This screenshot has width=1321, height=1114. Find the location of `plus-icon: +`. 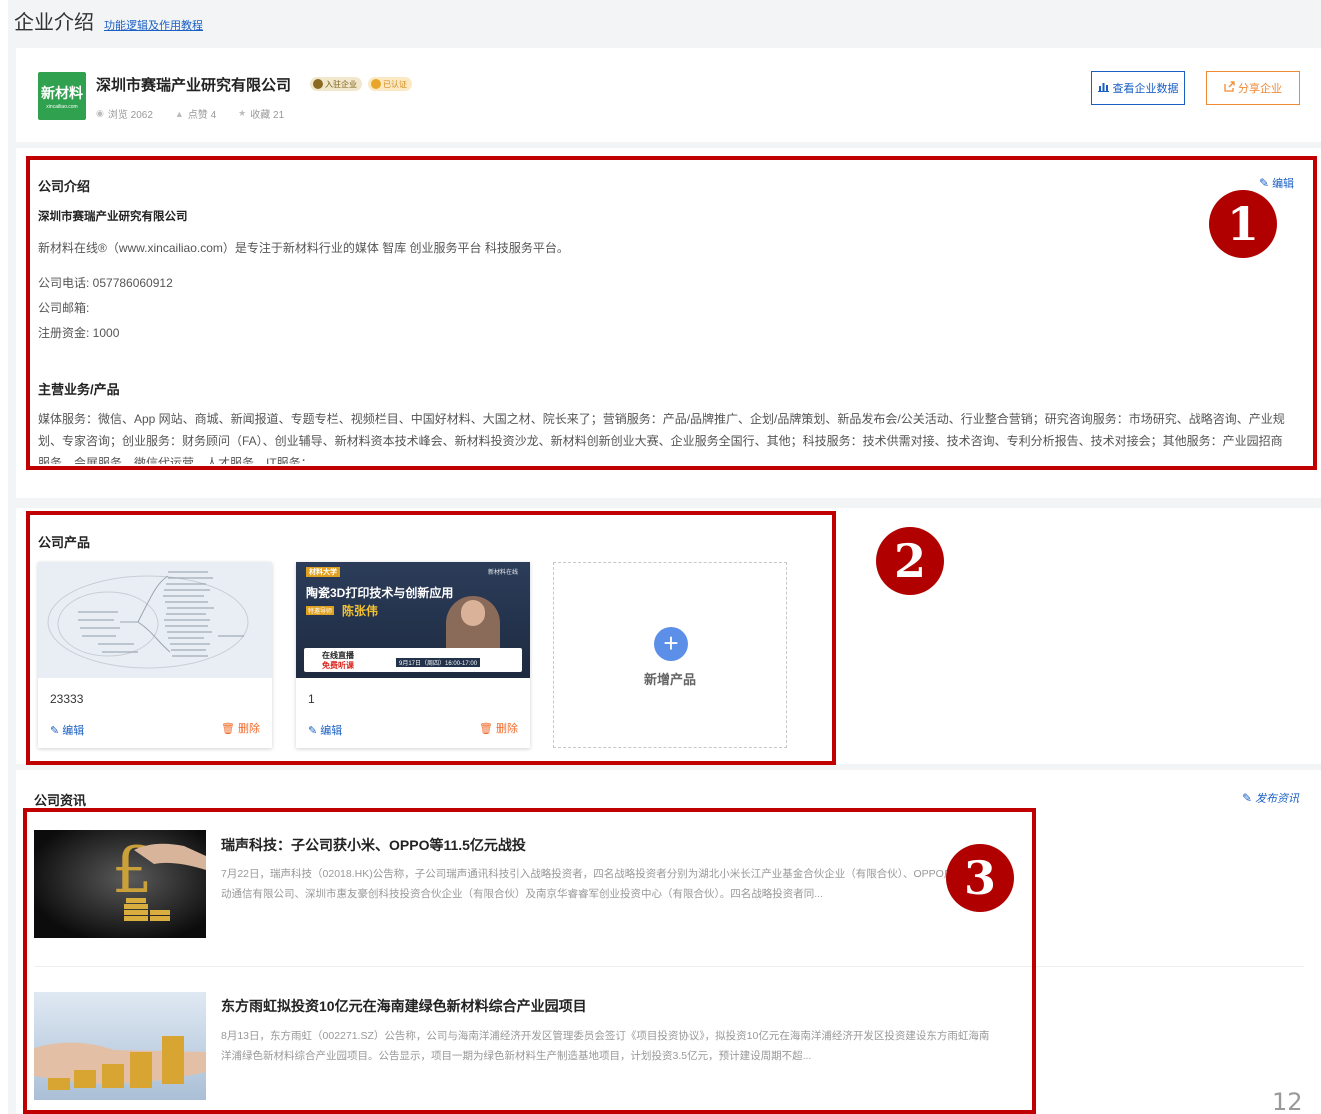

plus-icon: + is located at coordinates (671, 644).